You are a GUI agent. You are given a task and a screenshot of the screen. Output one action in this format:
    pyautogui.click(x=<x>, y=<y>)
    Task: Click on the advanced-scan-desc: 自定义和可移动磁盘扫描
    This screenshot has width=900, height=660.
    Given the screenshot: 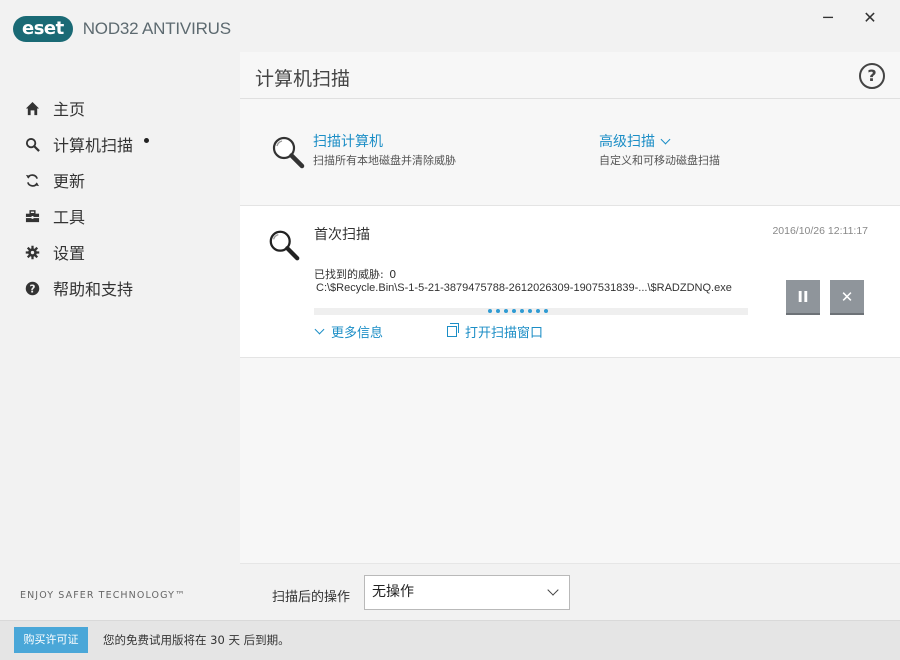 What is the action you would take?
    pyautogui.click(x=659, y=160)
    